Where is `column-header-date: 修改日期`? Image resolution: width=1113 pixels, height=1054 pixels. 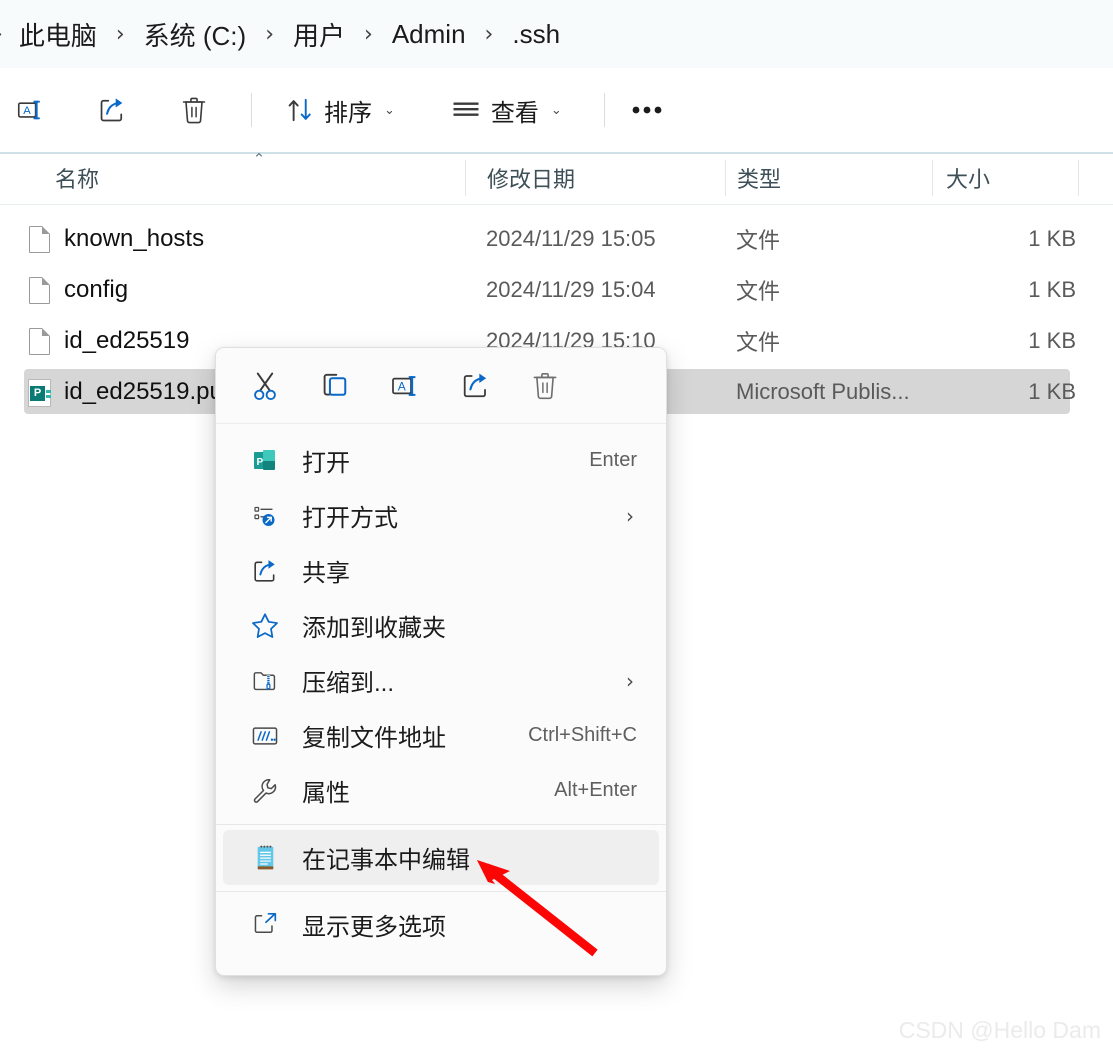 column-header-date: 修改日期 is located at coordinates (602, 178).